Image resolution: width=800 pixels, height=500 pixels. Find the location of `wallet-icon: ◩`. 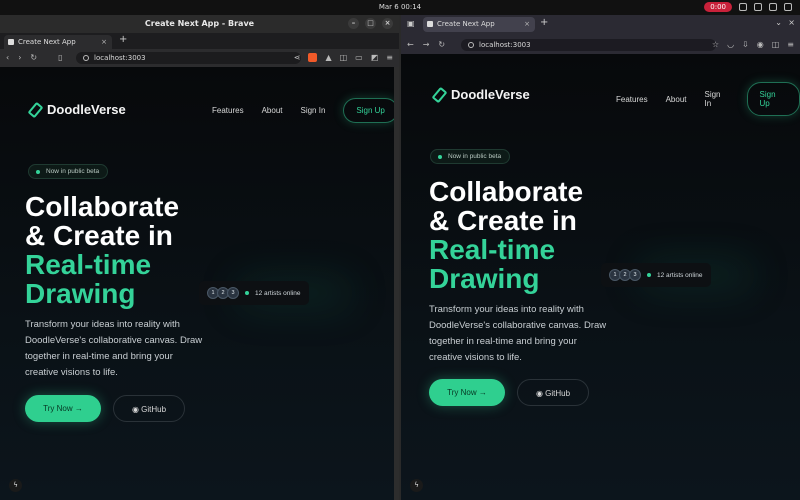

wallet-icon: ◩ is located at coordinates (375, 57).